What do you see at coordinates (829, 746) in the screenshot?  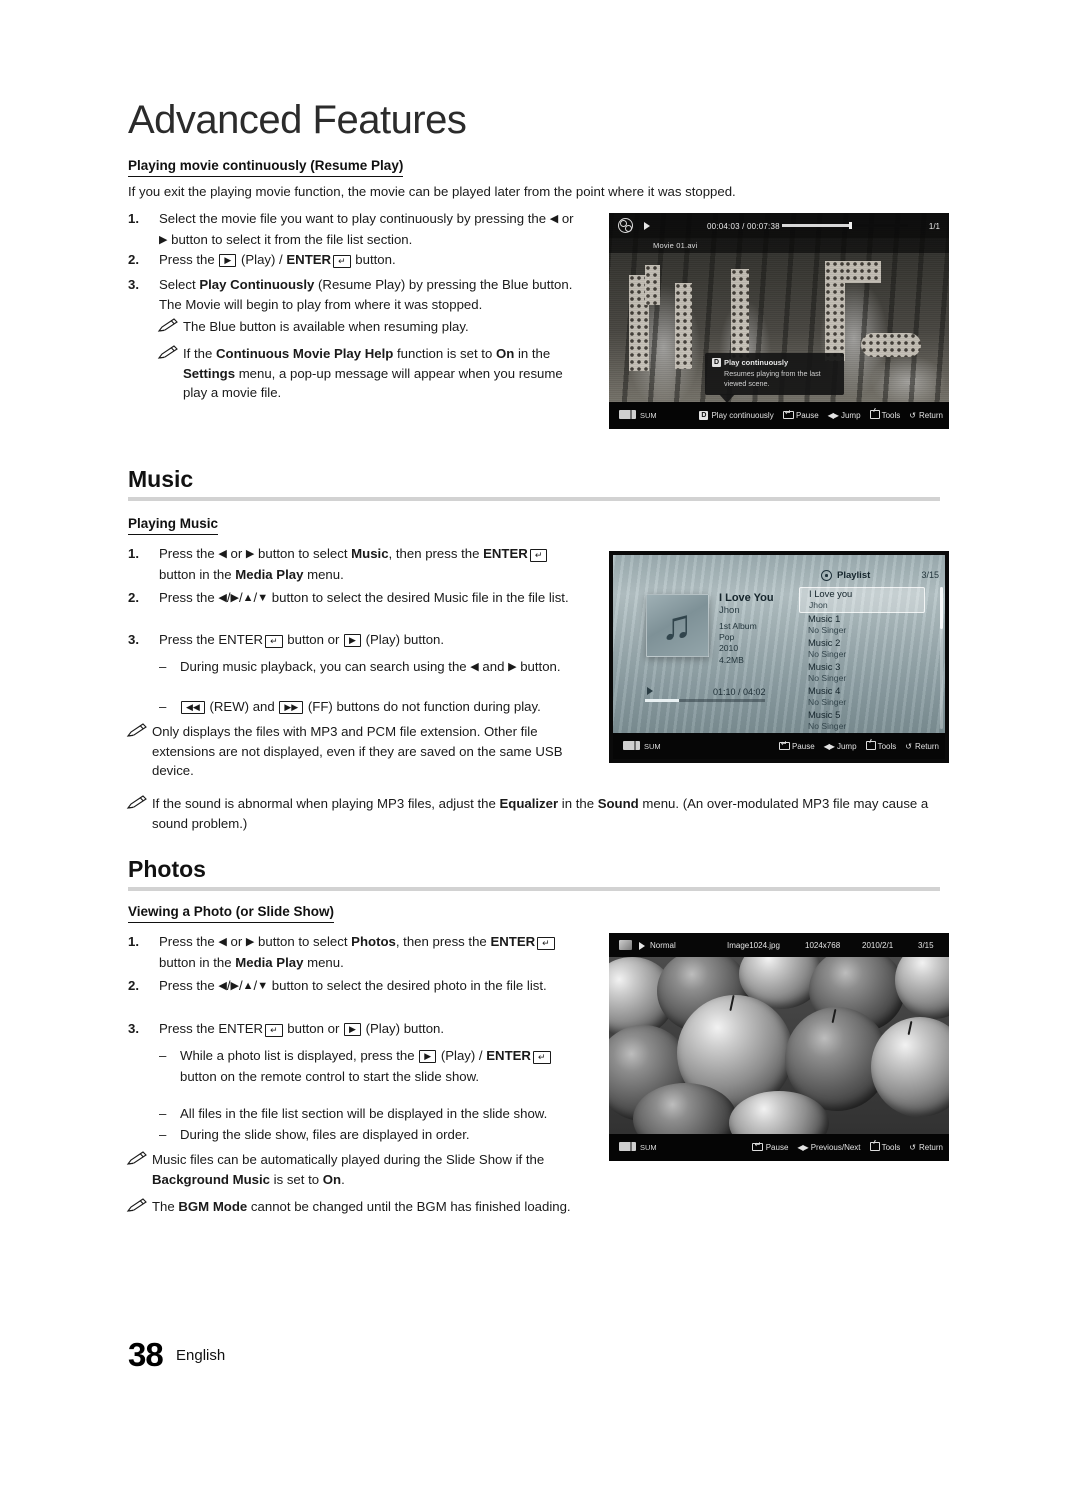 I see `left-right-icon: ◀▶` at bounding box center [829, 746].